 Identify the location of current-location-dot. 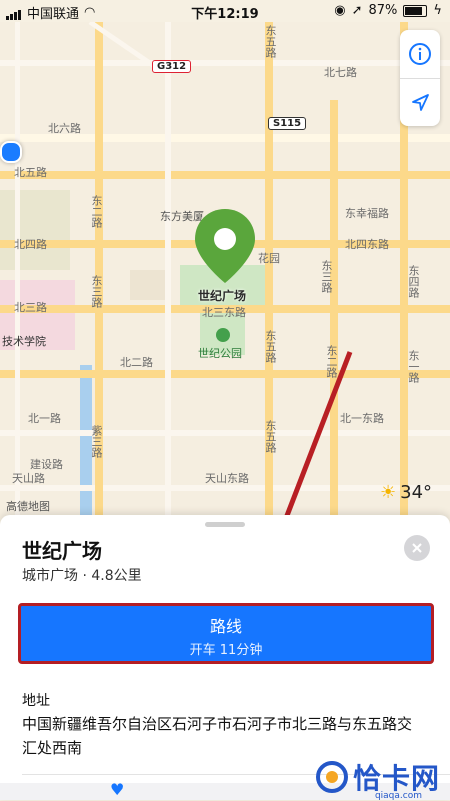
(11, 152).